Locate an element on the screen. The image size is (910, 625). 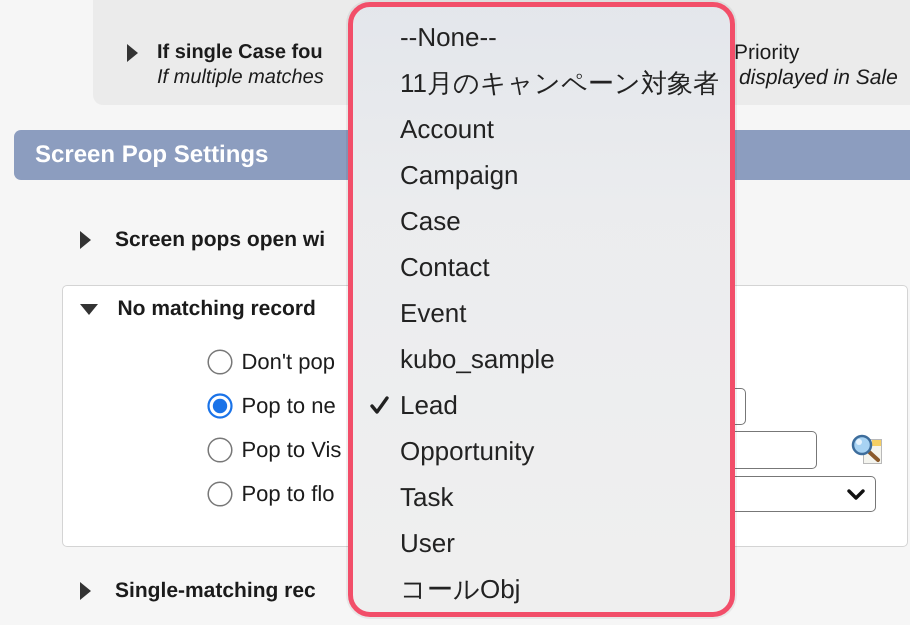
menu-item: コールObj is located at coordinates (541, 589).